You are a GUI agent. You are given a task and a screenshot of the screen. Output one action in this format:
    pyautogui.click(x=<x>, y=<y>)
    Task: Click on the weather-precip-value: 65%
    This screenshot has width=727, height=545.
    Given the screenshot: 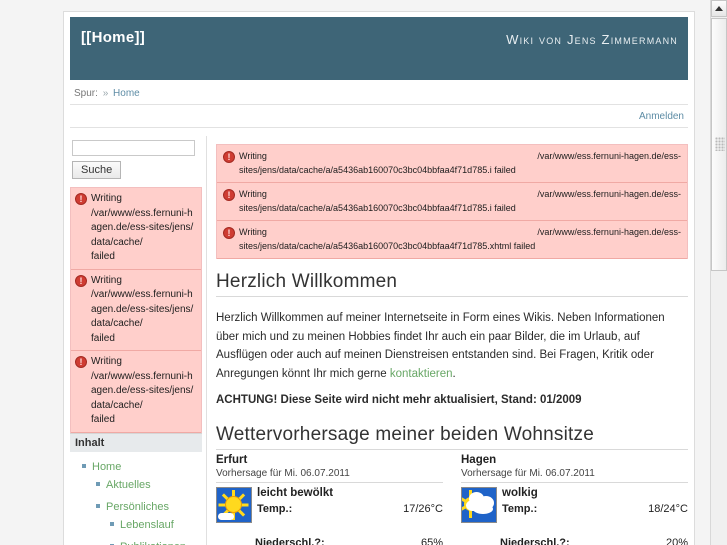 What is the action you would take?
    pyautogui.click(x=431, y=540)
    